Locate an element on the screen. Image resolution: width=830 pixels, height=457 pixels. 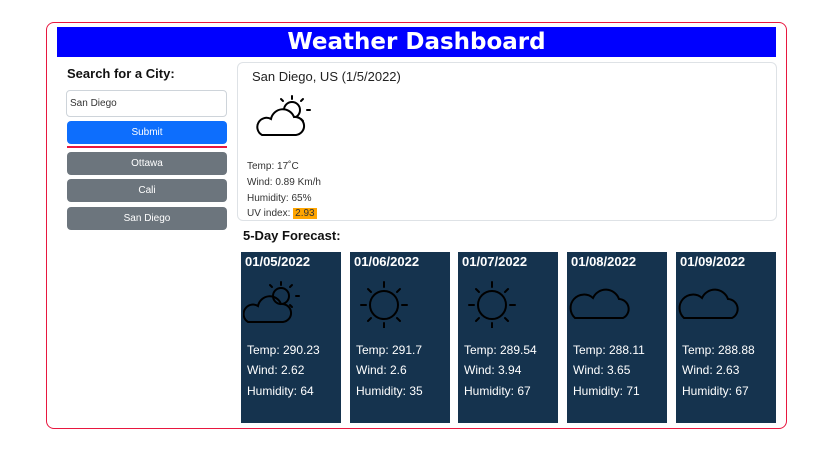
history-button-san-diego: San Diego is located at coordinates (147, 218).